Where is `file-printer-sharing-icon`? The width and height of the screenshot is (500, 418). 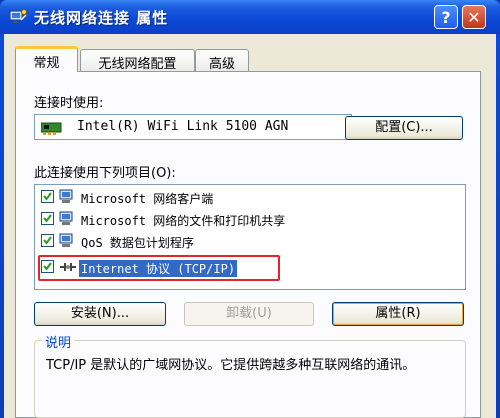
file-printer-sharing-icon is located at coordinates (66, 218).